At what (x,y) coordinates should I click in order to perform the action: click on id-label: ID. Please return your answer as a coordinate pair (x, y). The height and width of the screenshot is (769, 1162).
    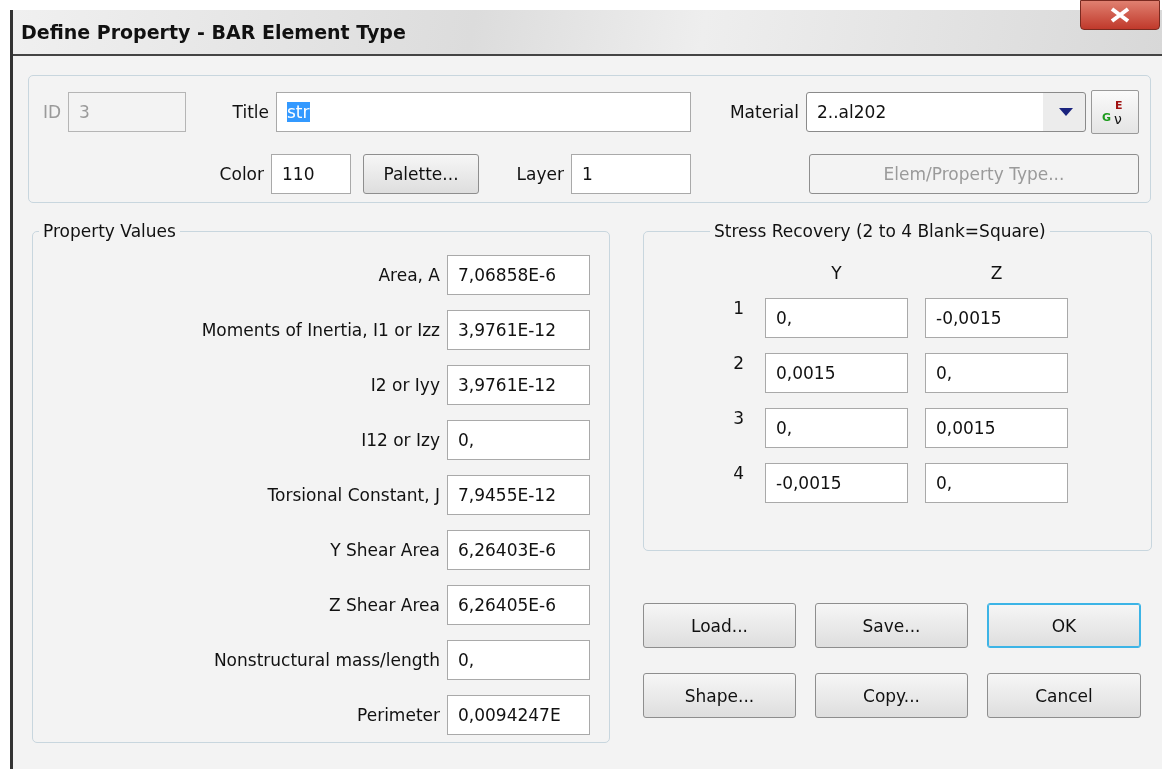
    Looking at the image, I should click on (51, 112).